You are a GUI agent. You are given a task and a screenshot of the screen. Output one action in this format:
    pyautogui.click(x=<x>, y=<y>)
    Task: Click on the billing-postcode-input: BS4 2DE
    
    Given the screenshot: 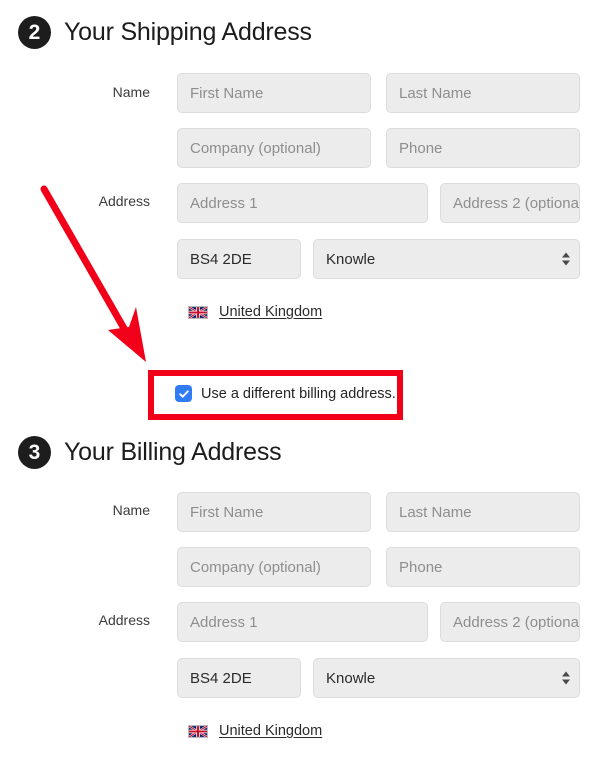 What is the action you would take?
    pyautogui.click(x=239, y=678)
    